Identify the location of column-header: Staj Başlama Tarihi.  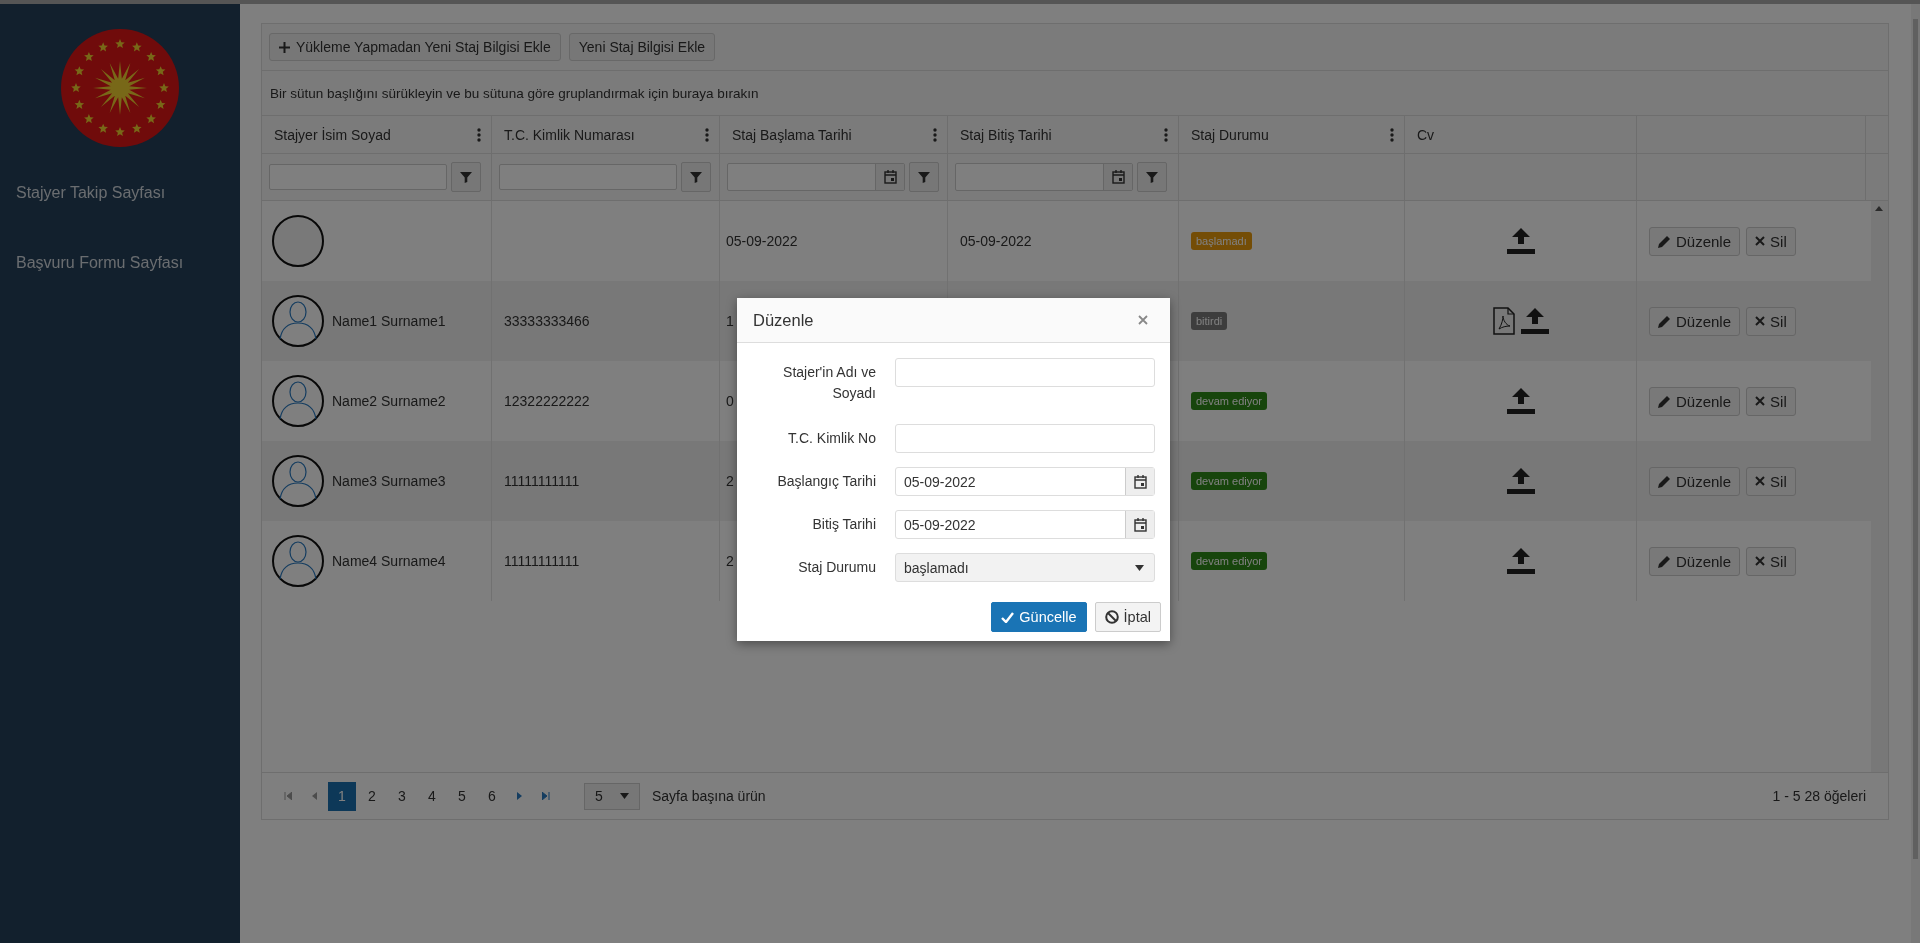
(792, 134).